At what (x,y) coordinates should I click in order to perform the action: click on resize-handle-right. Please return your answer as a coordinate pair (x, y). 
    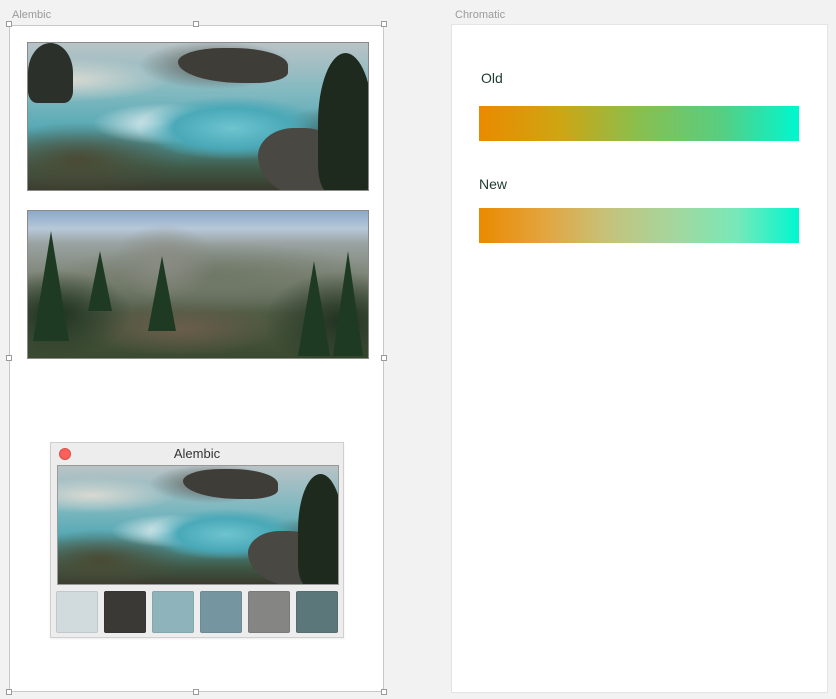
    Looking at the image, I should click on (384, 358).